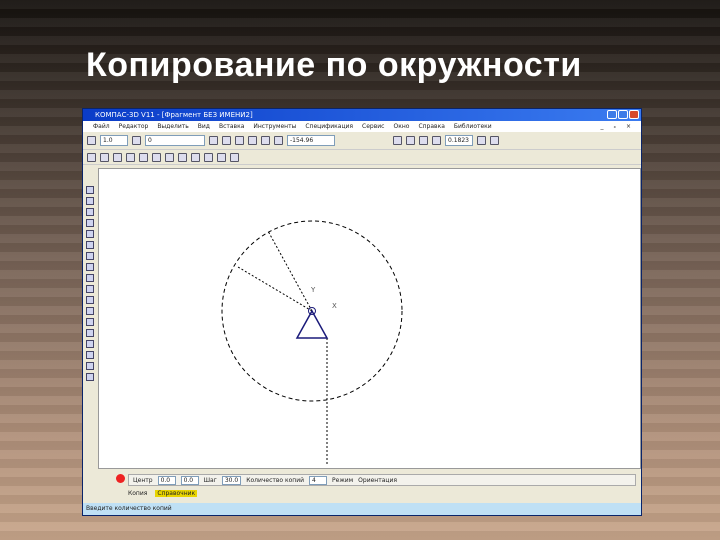 Image resolution: width=720 pixels, height=540 pixels. I want to click on color-icon, so click(213, 140).